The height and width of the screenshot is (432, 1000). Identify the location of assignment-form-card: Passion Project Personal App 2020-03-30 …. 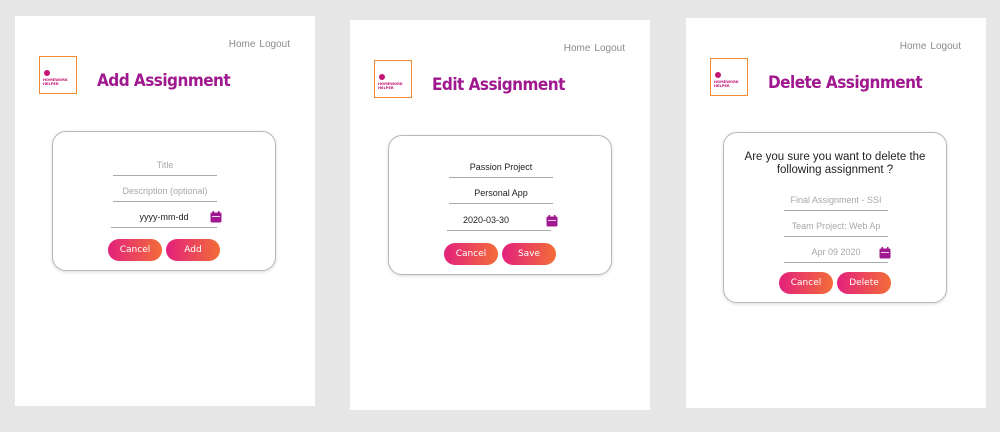
(500, 205).